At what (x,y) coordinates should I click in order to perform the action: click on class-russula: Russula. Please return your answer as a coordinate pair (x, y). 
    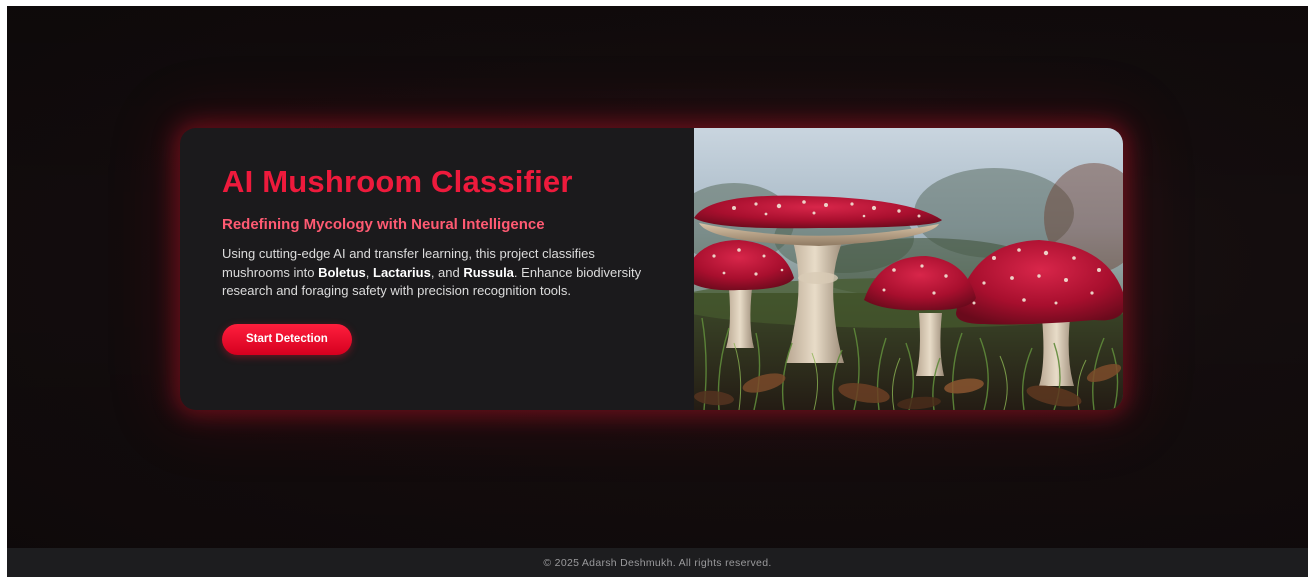
    Looking at the image, I should click on (488, 272).